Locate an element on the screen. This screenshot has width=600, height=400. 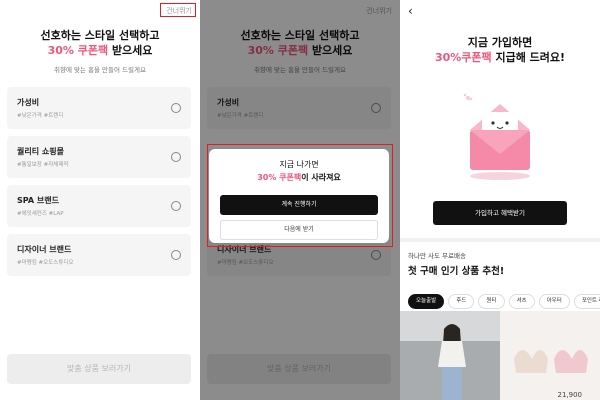
view-products-button: 맞춤 상품 보러가기 is located at coordinates (99, 369).